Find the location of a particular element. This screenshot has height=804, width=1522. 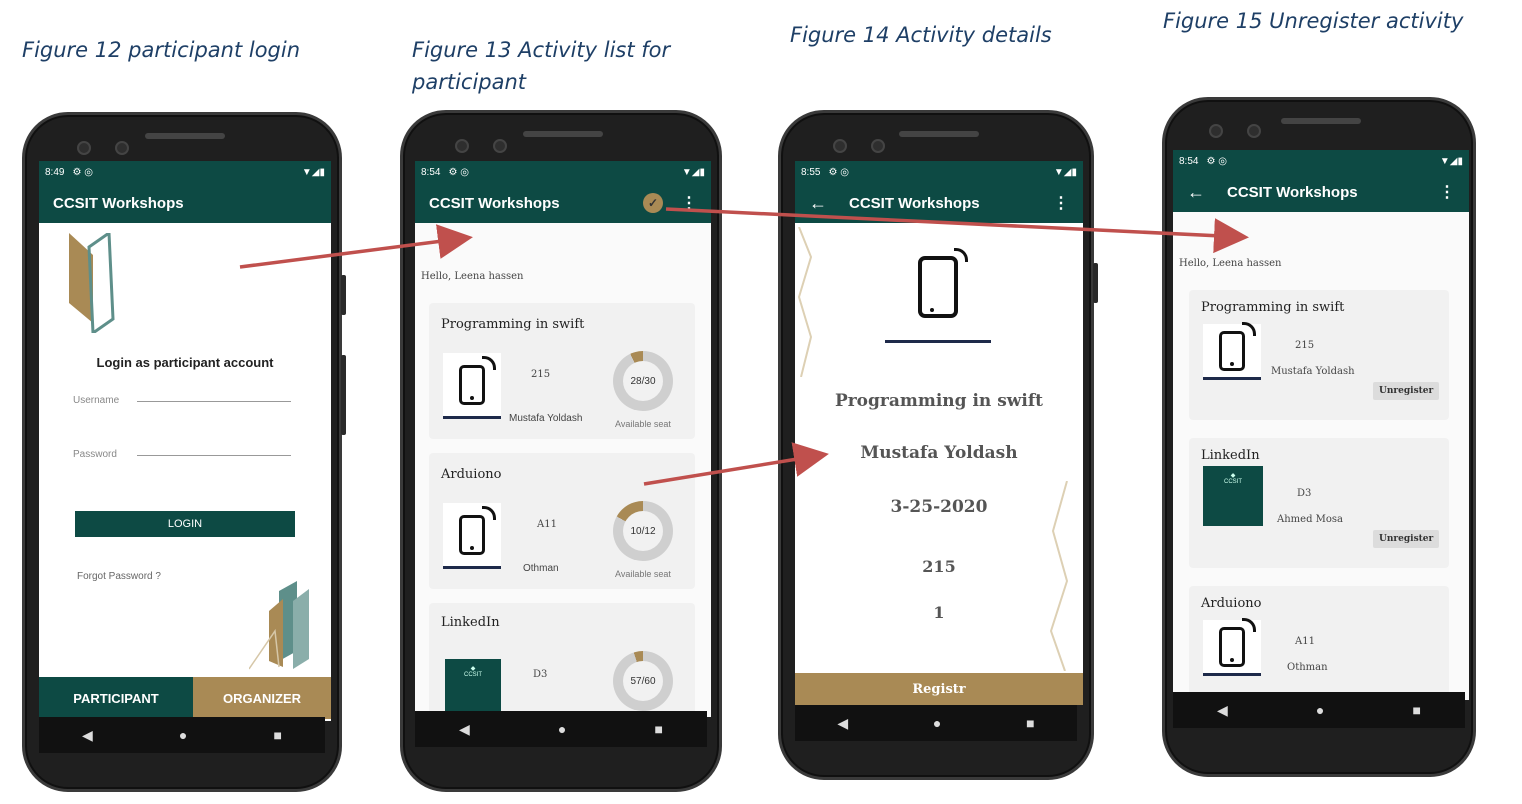

arrow-card-to-details is located at coordinates (736, 464).